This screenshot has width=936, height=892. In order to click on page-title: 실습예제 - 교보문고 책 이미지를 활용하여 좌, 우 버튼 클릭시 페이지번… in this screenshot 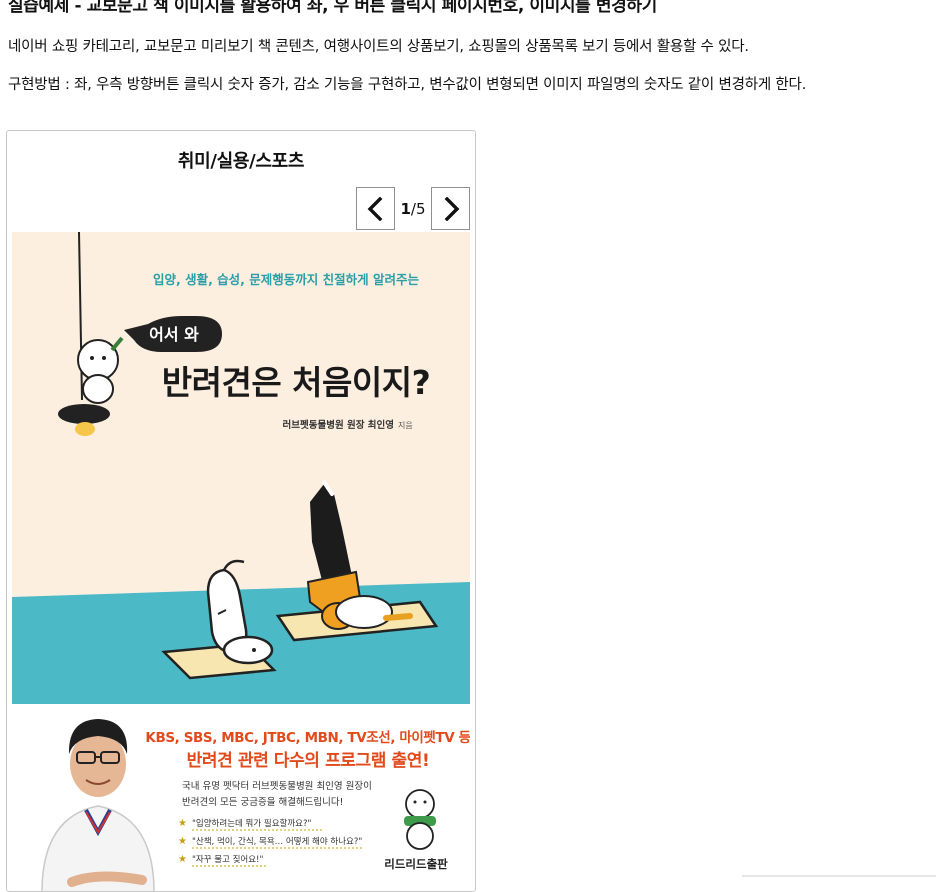, I will do `click(332, 8)`.